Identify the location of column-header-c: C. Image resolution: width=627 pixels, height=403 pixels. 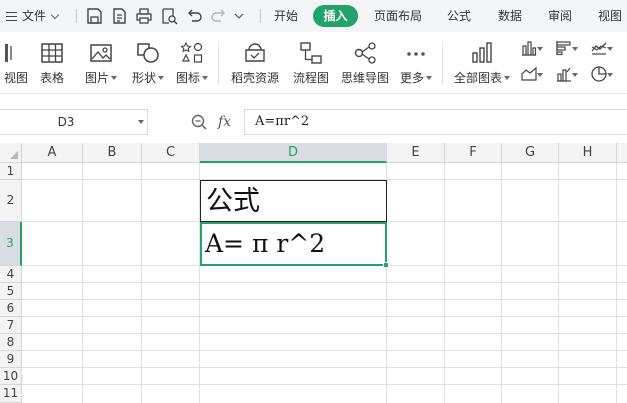
(171, 153).